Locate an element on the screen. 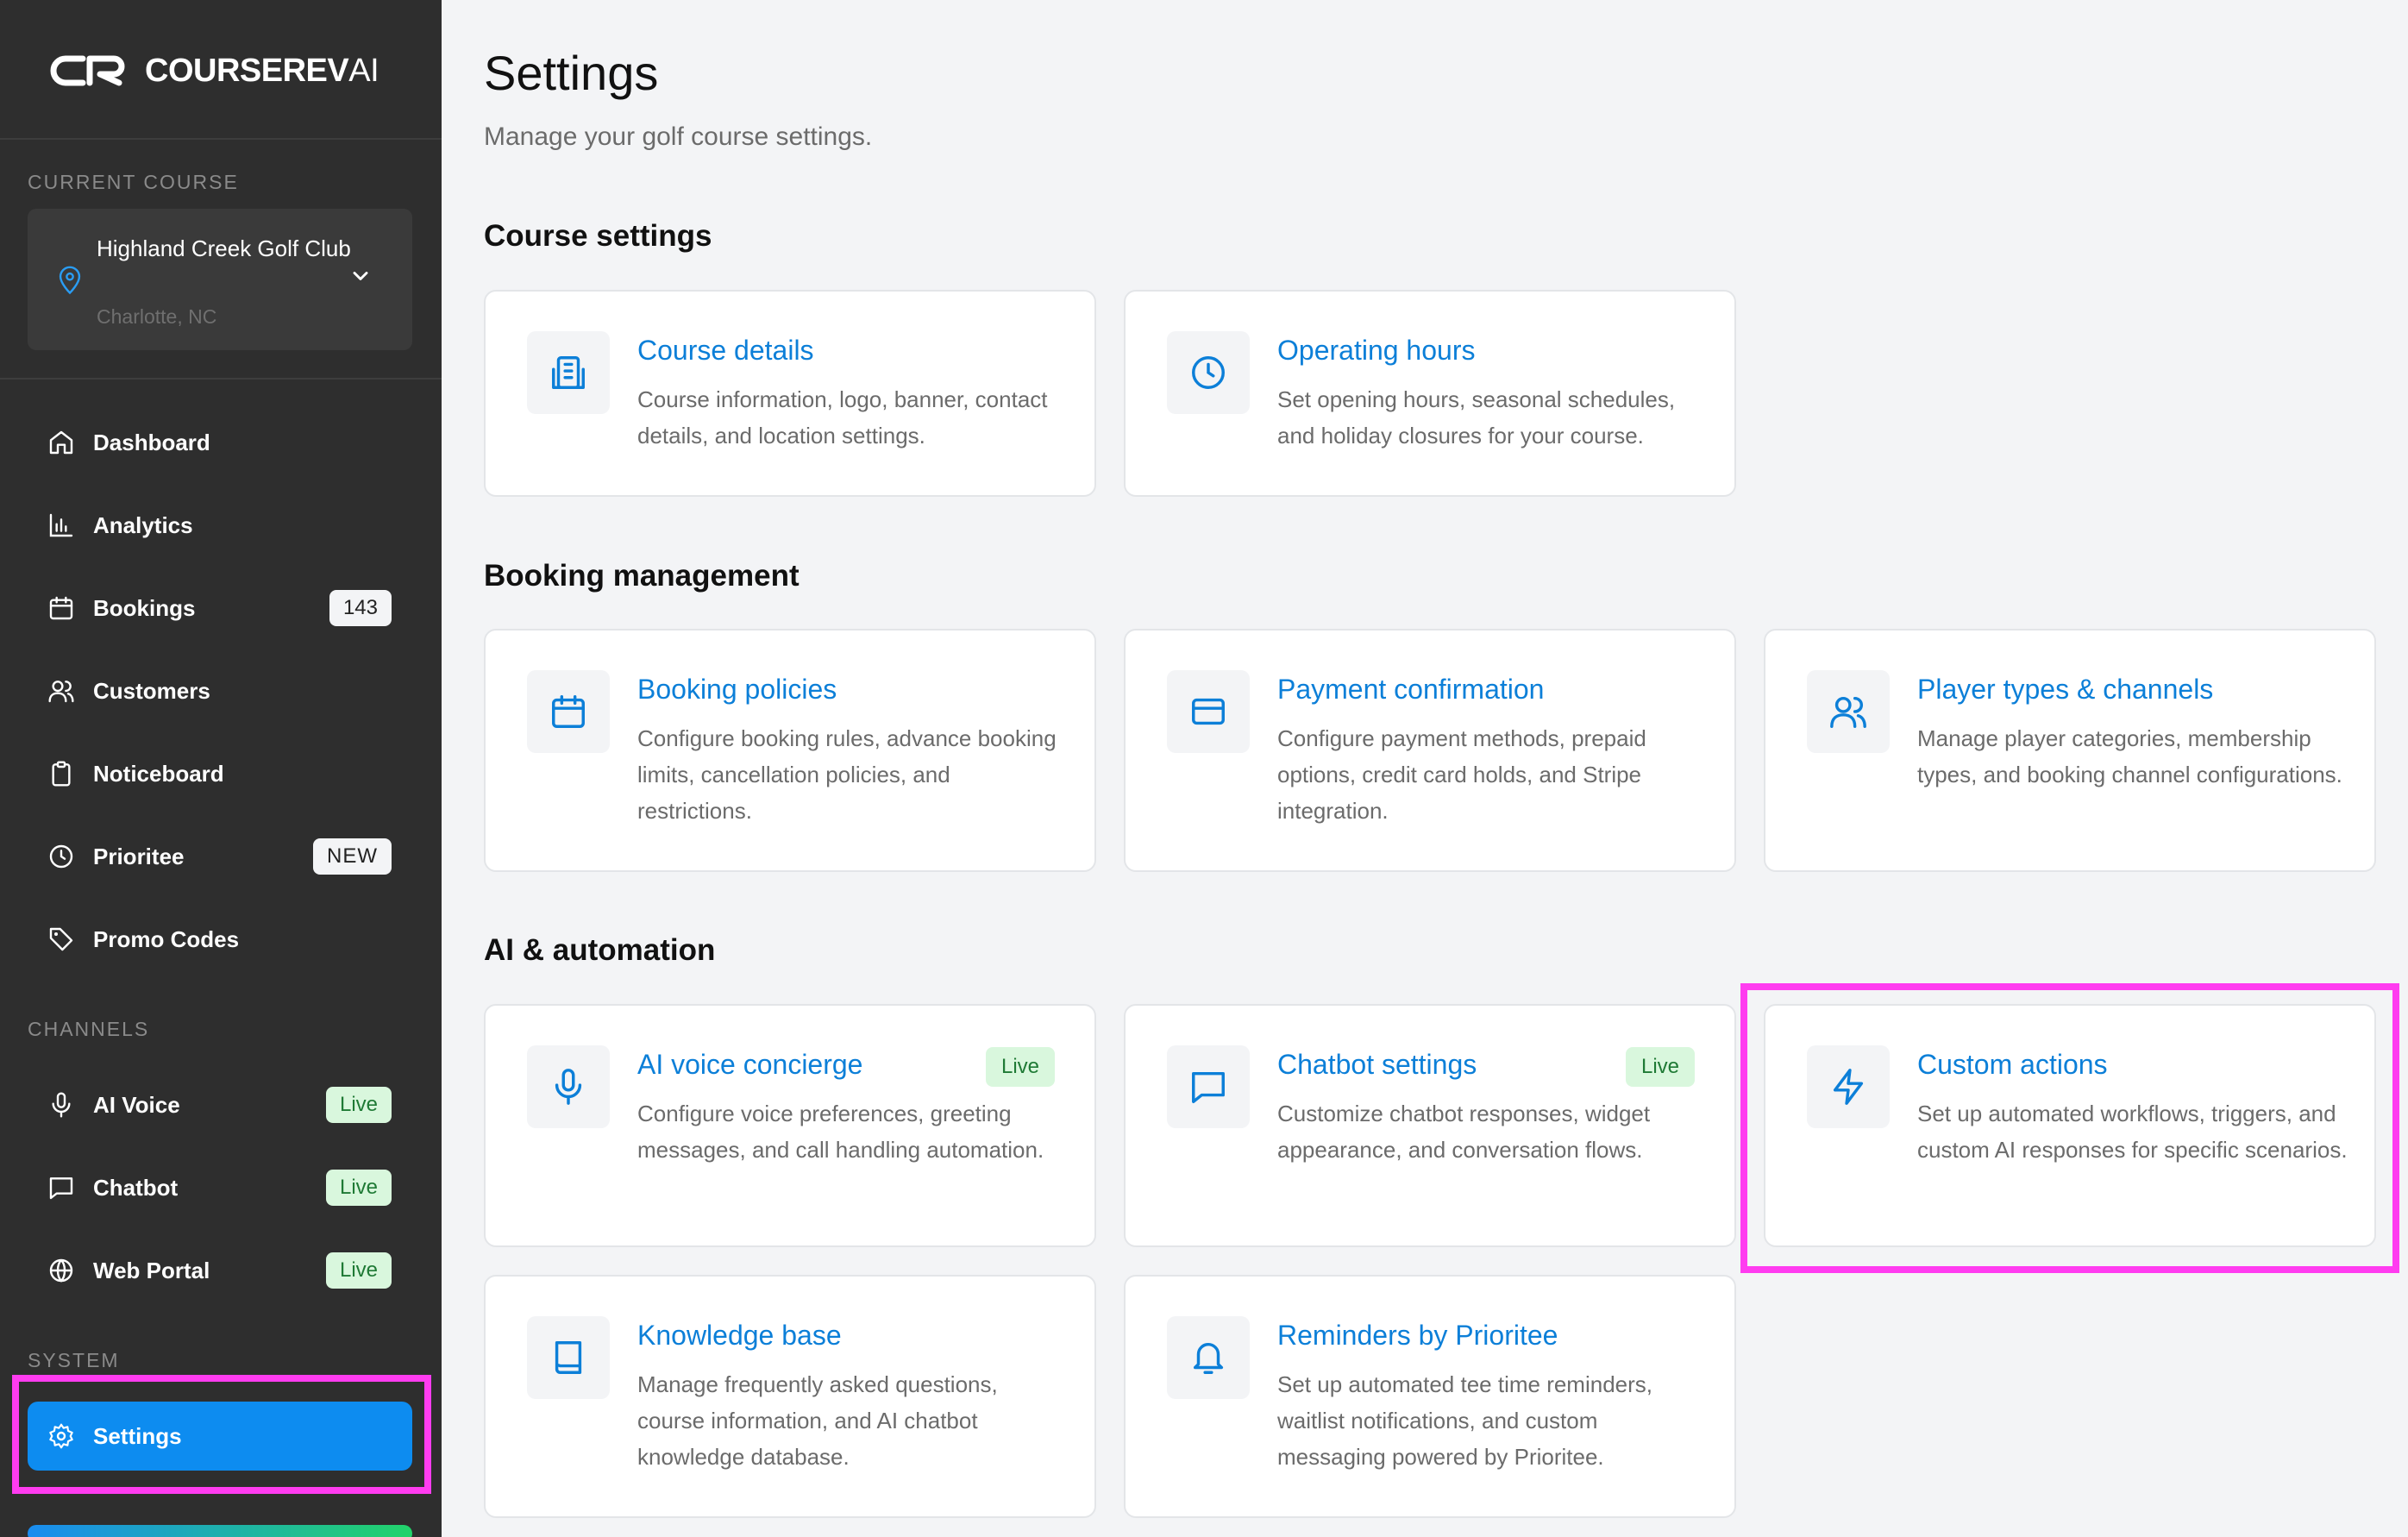 The height and width of the screenshot is (1537, 2408). chevron-down-icon is located at coordinates (360, 276).